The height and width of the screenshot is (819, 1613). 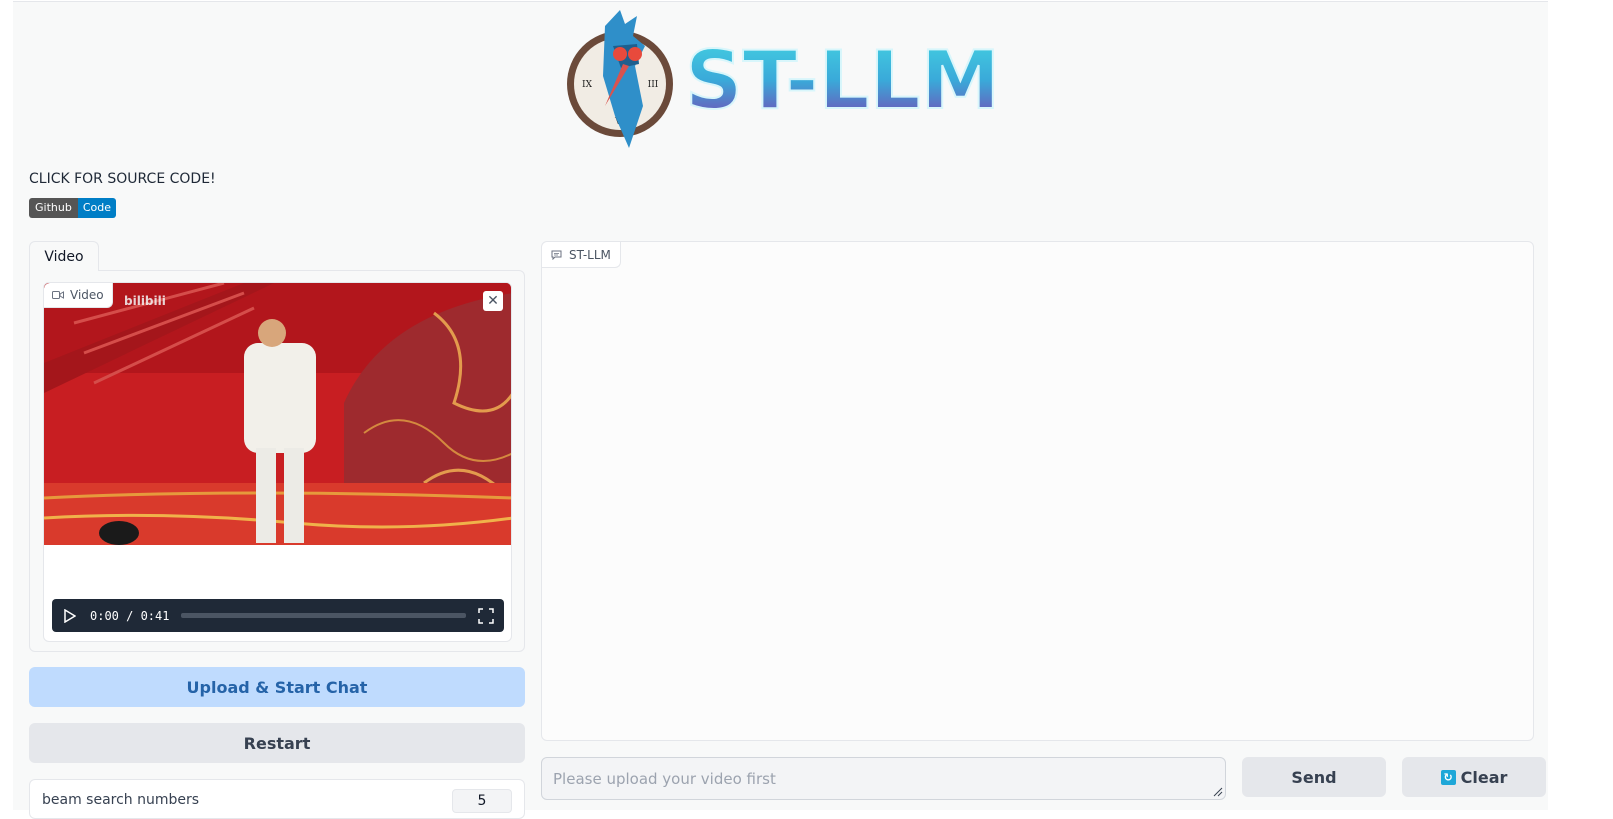 I want to click on video-box-label-text: Video, so click(x=87, y=295).